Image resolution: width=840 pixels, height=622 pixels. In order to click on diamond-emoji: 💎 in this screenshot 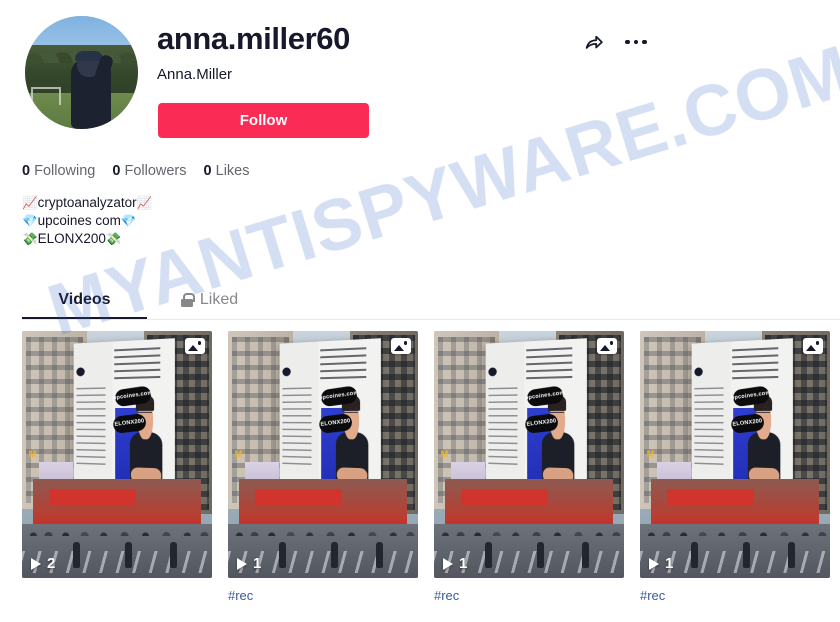, I will do `click(30, 221)`.